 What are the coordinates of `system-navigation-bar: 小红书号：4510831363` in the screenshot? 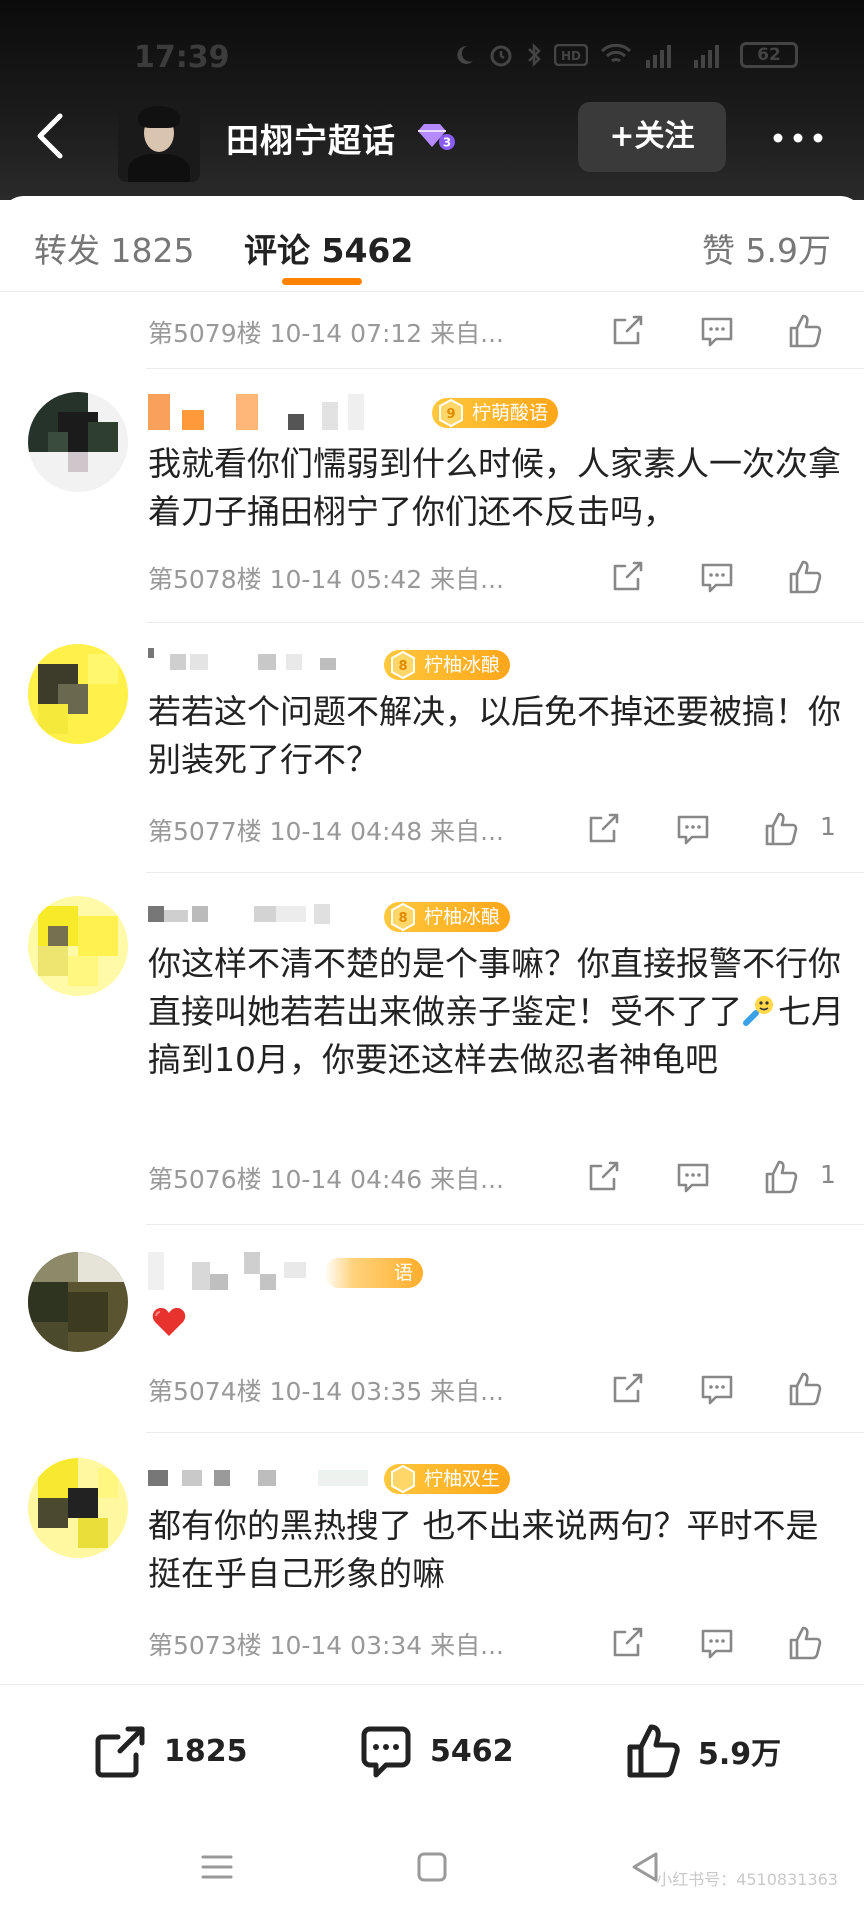 It's located at (432, 1868).